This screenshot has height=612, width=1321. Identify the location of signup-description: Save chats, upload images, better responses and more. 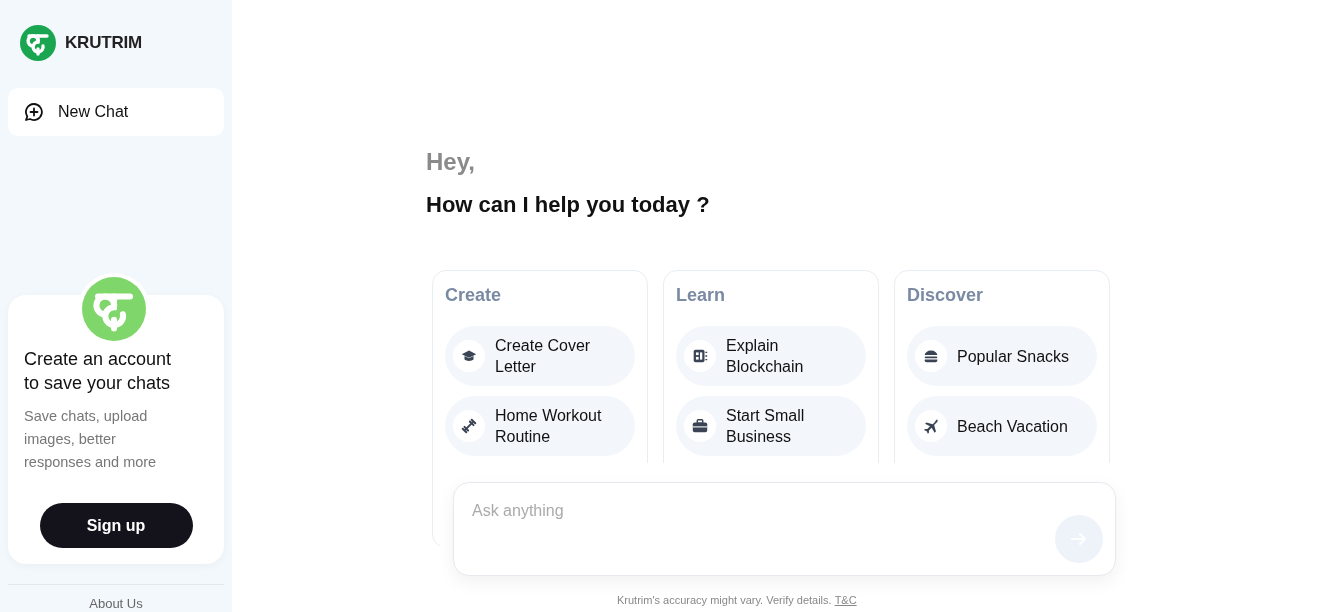
(91, 439).